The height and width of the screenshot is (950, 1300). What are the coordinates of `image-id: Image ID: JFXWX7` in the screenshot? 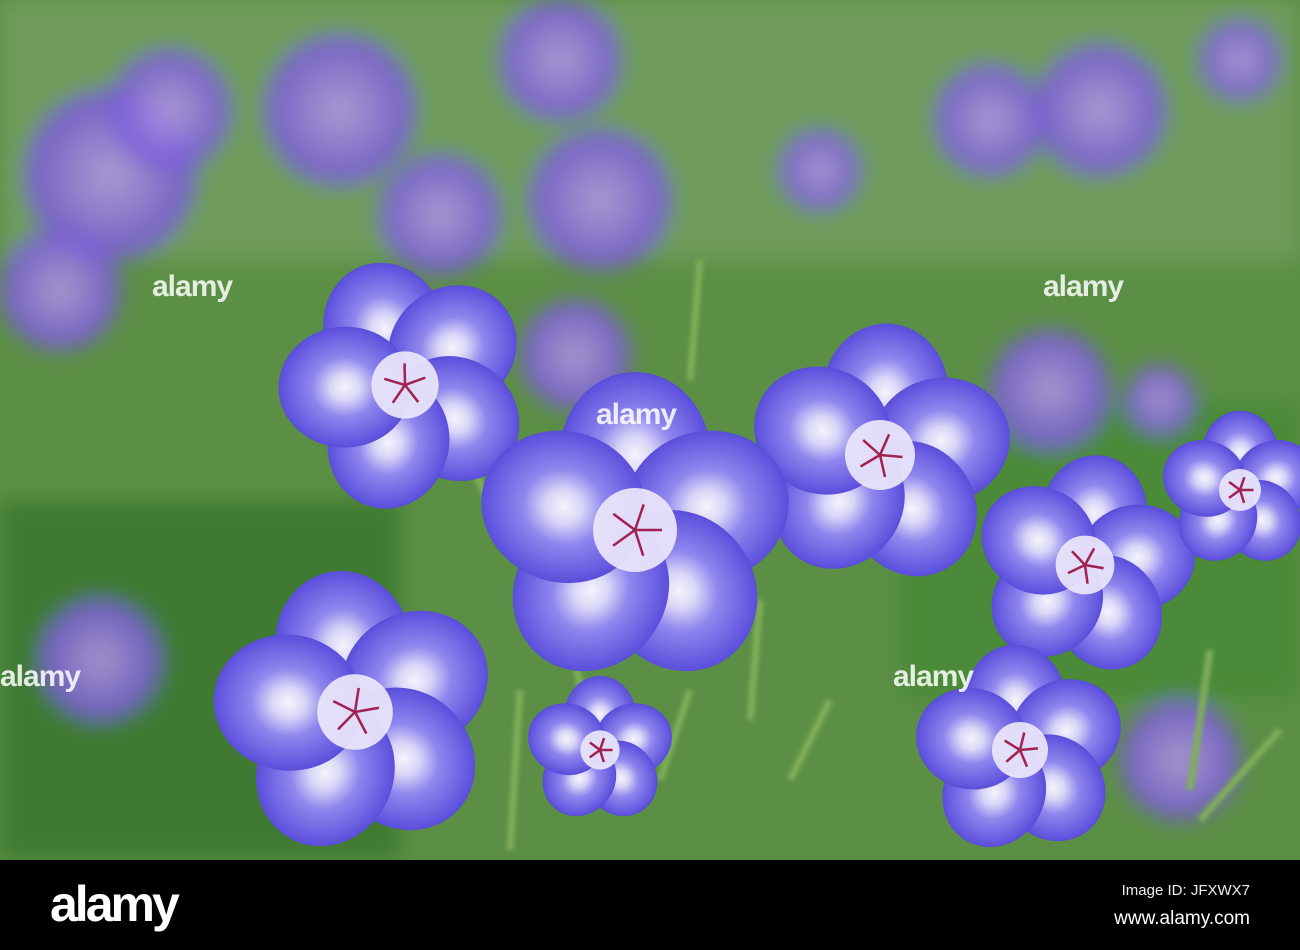 It's located at (1185, 890).